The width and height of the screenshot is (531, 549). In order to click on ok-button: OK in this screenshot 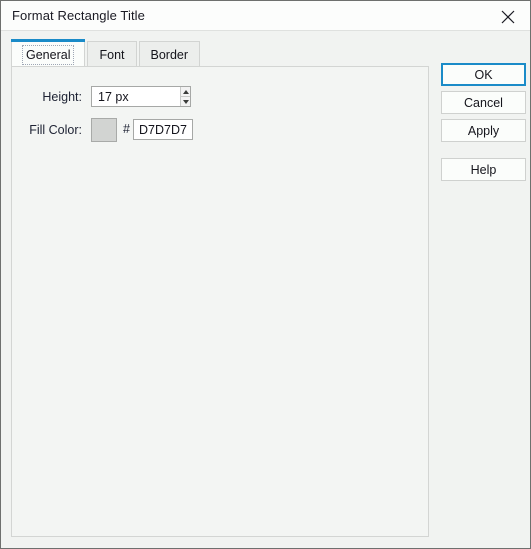, I will do `click(483, 74)`.